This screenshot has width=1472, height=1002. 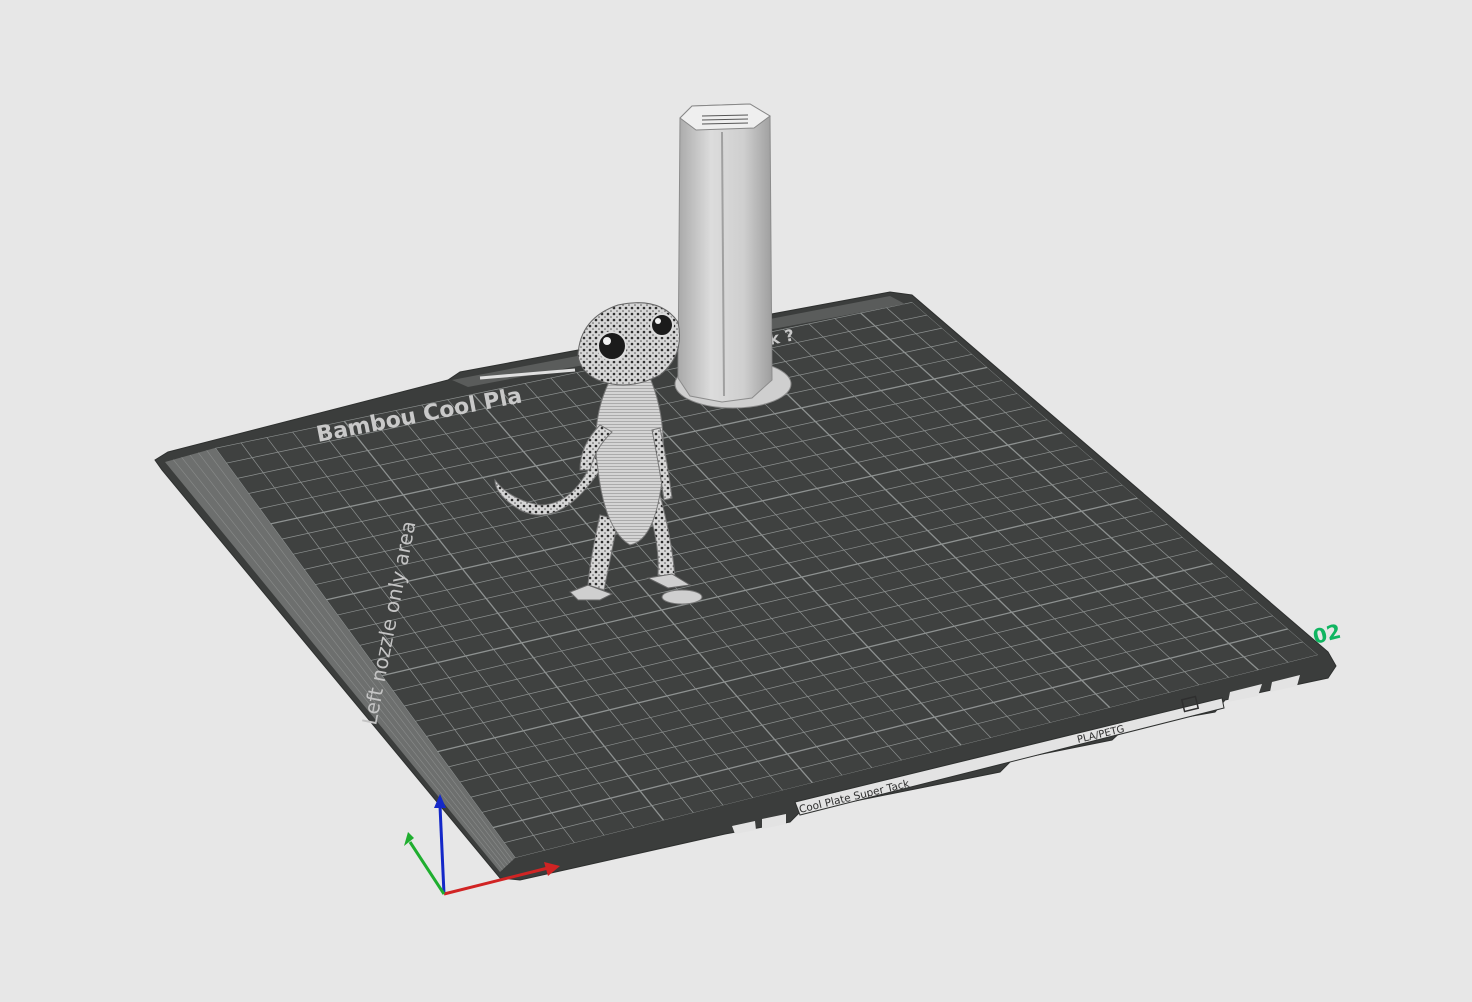 What do you see at coordinates (427, 868) in the screenshot?
I see `y-axis` at bounding box center [427, 868].